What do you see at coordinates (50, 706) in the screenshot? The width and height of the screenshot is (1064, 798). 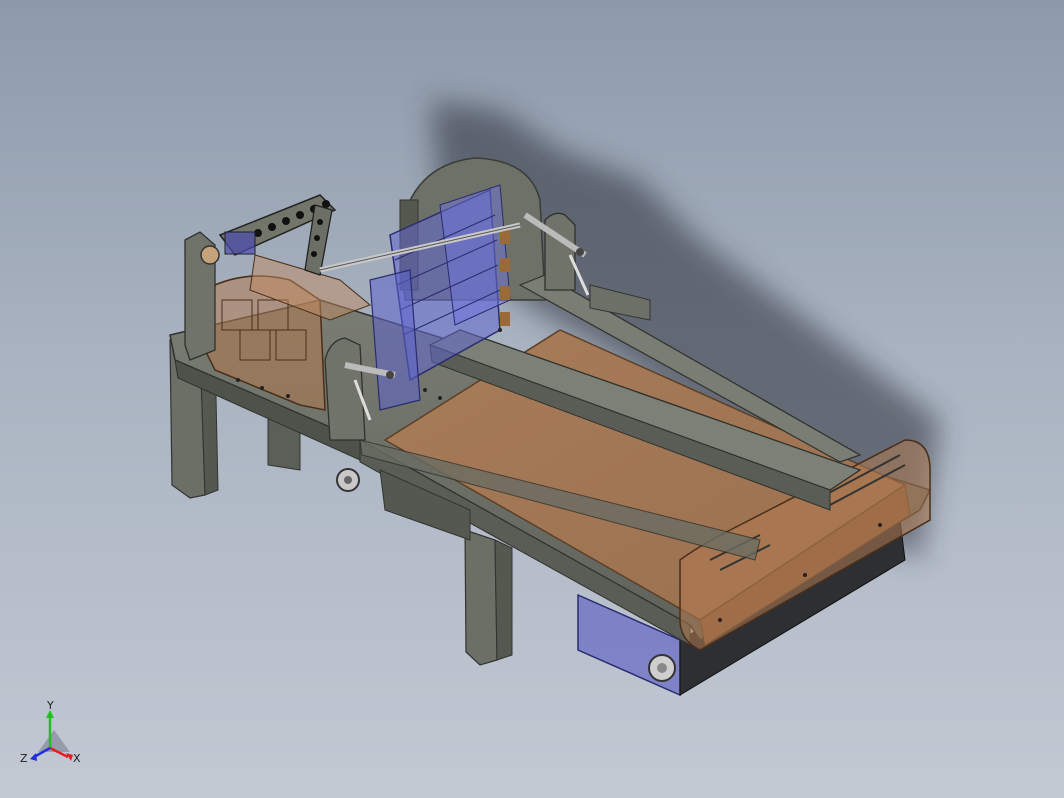 I see `y-axis-label: Y` at bounding box center [50, 706].